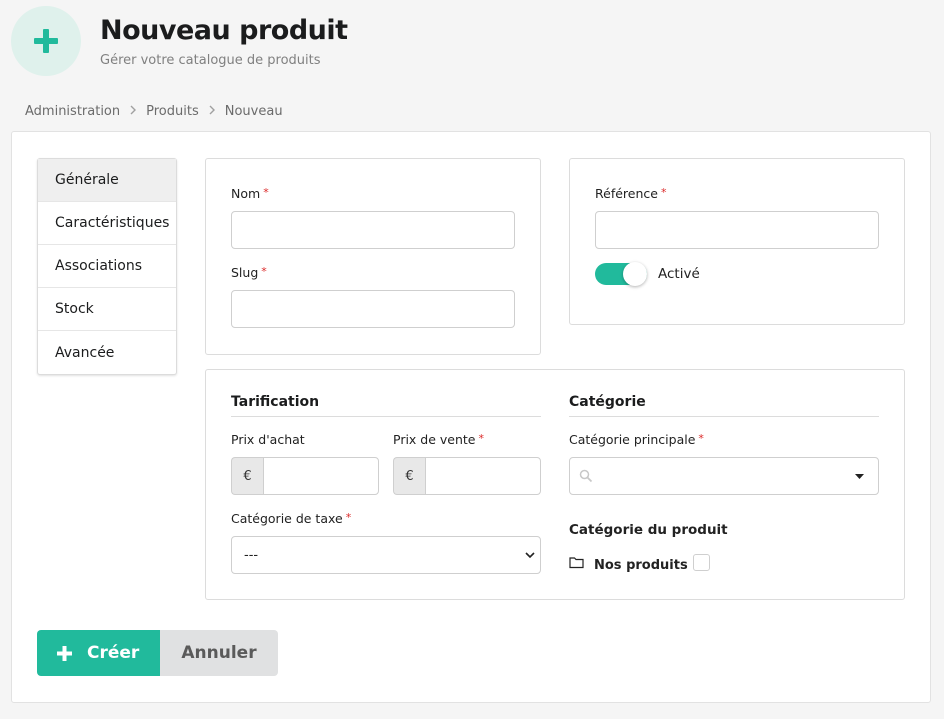 This screenshot has width=944, height=719. Describe the element at coordinates (621, 274) in the screenshot. I see `enabled-toggle` at that location.